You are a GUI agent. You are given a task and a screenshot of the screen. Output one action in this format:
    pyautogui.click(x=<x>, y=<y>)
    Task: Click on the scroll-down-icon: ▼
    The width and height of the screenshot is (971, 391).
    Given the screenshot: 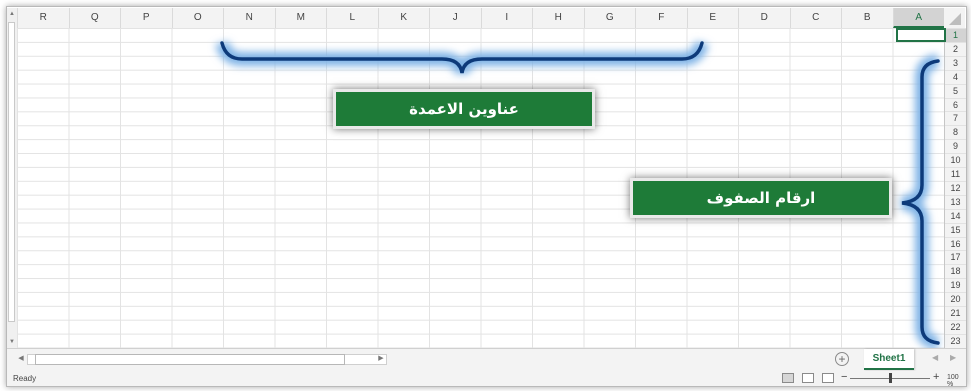 What is the action you would take?
    pyautogui.click(x=12, y=342)
    